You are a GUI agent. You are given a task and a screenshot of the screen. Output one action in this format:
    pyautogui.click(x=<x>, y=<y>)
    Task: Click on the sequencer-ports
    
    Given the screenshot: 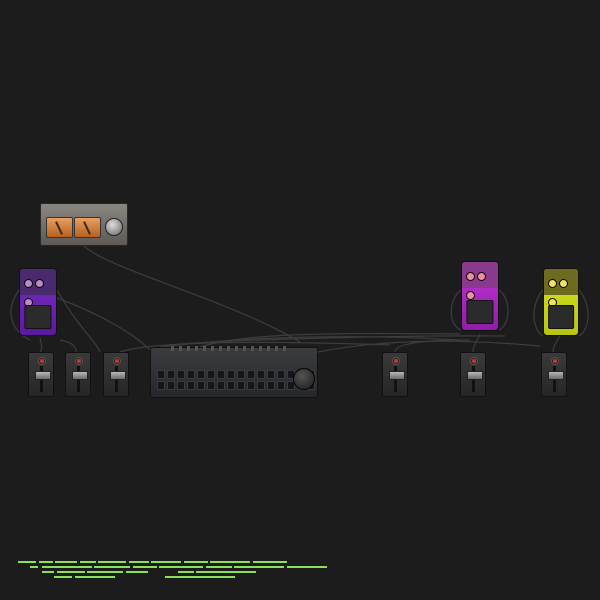 What is the action you would take?
    pyautogui.click(x=231, y=348)
    